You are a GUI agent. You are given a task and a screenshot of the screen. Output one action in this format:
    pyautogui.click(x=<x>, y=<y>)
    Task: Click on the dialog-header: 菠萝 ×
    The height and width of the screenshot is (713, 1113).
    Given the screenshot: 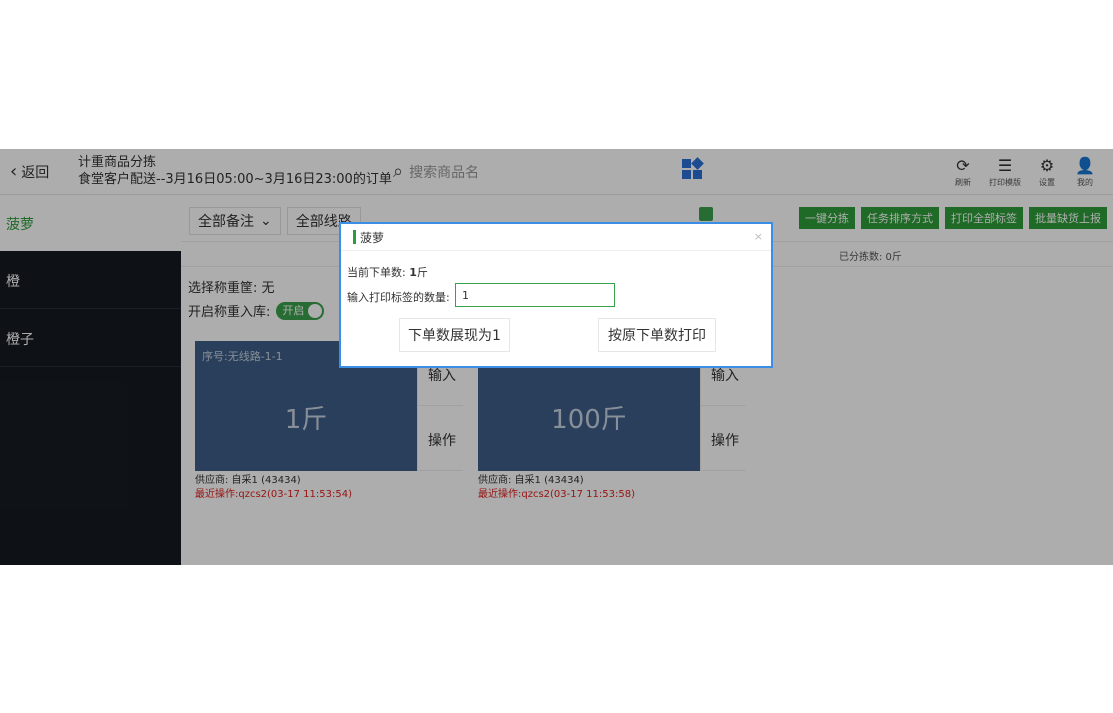 What is the action you would take?
    pyautogui.click(x=556, y=237)
    